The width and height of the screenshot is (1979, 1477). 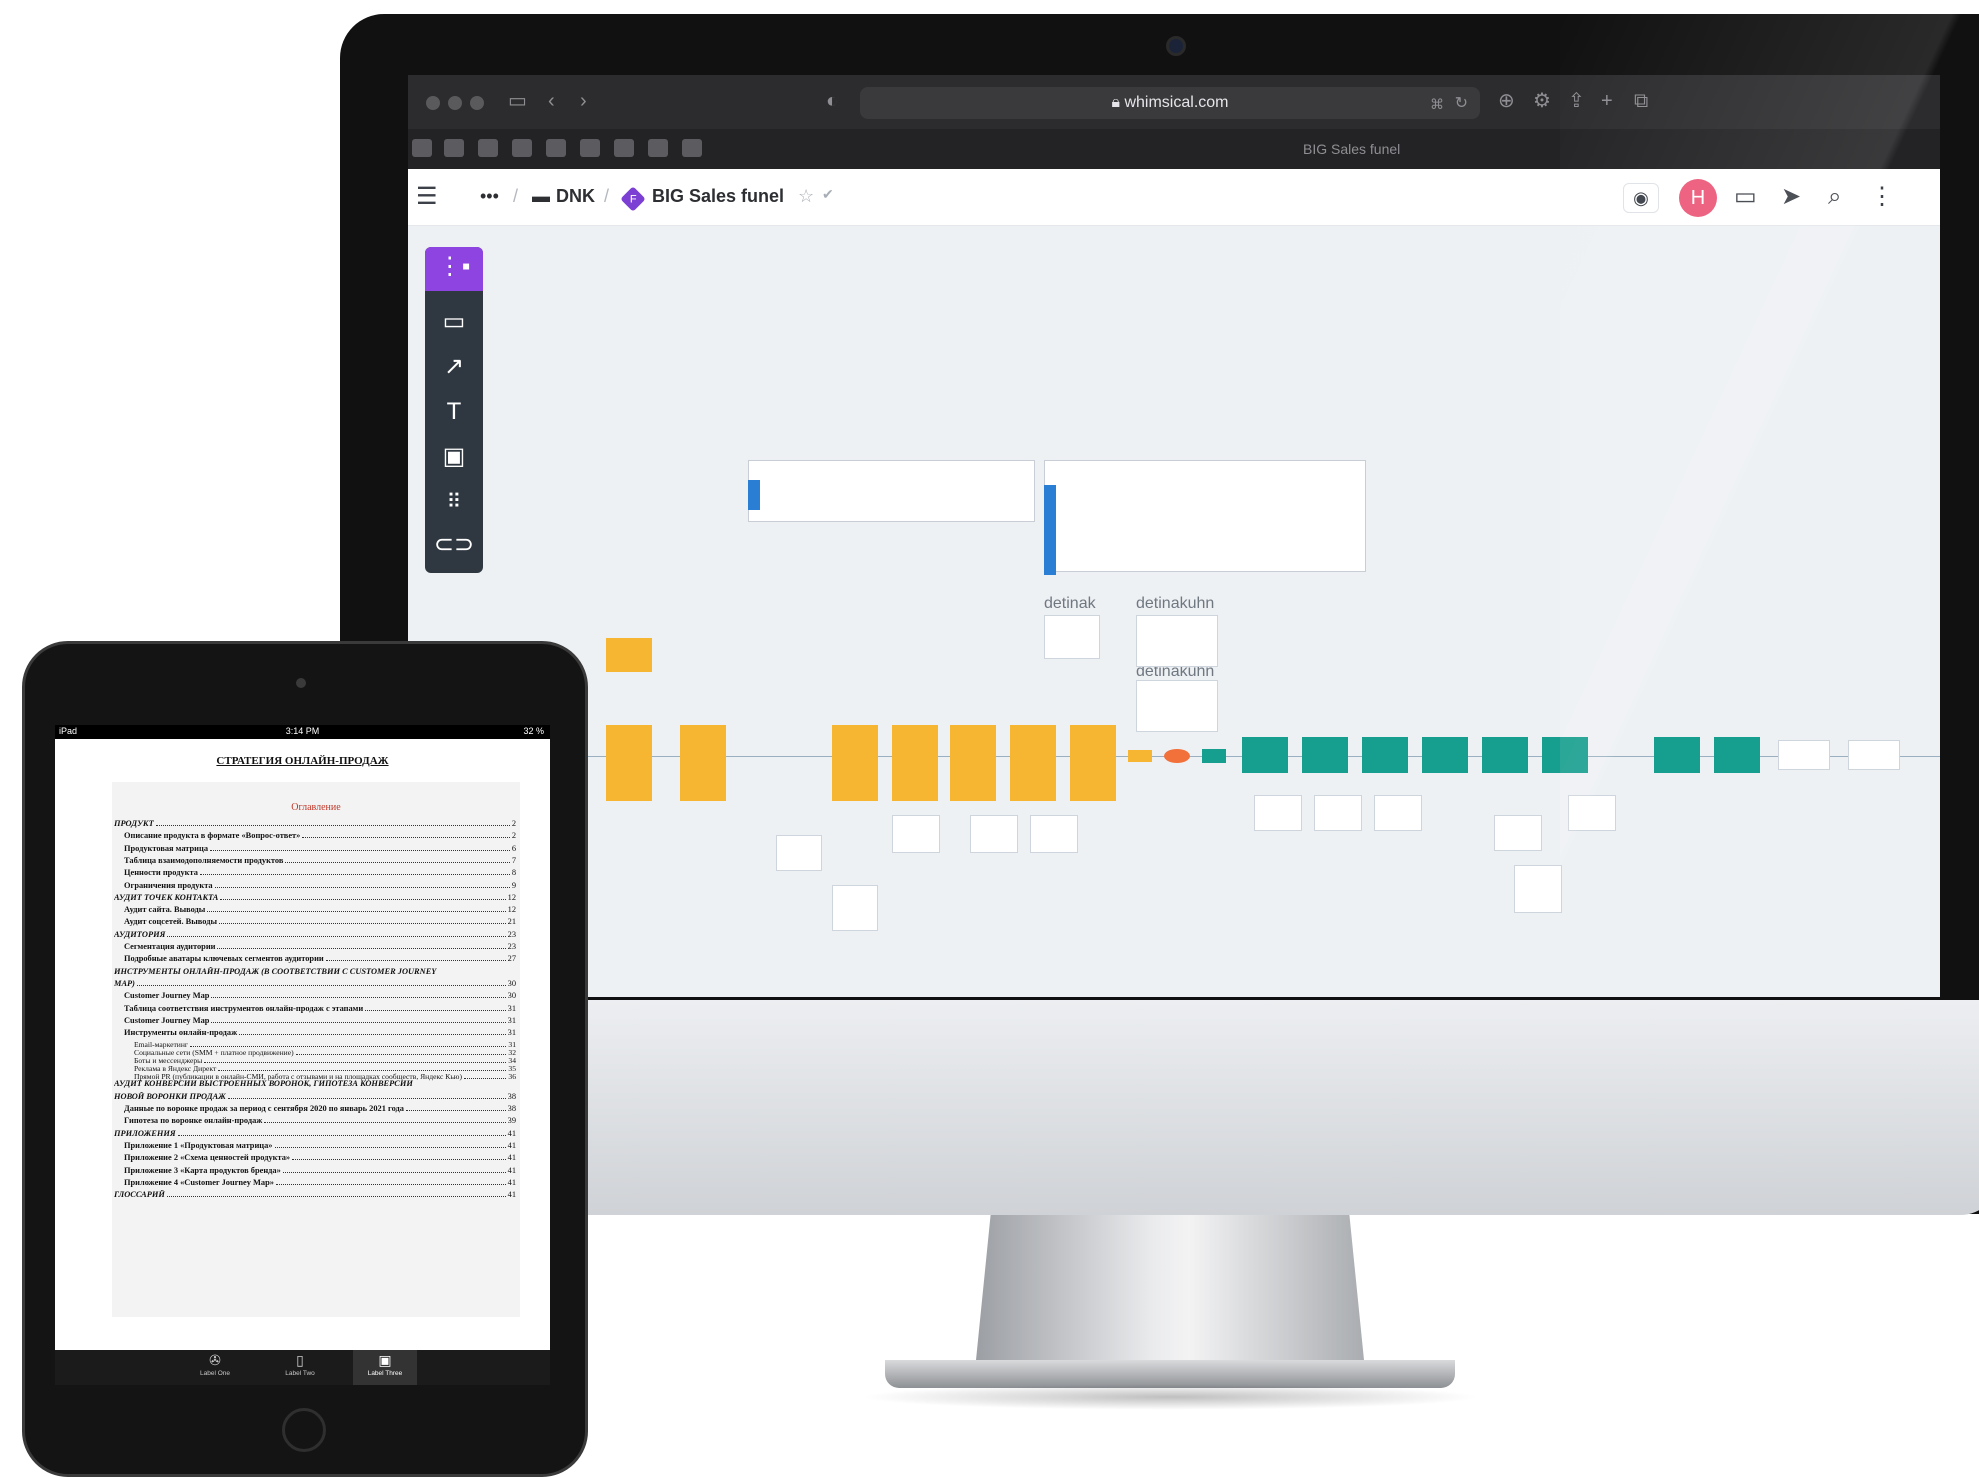 I want to click on canvas-label: detinakuhn, so click(x=1175, y=604).